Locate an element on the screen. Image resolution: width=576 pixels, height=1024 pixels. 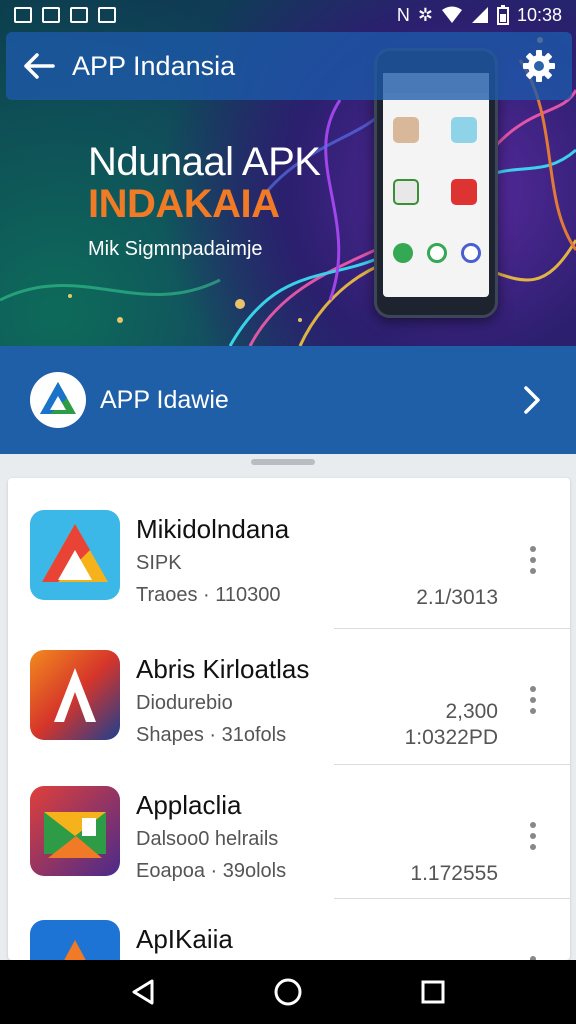
nav-recents-icon is located at coordinates (433, 992).